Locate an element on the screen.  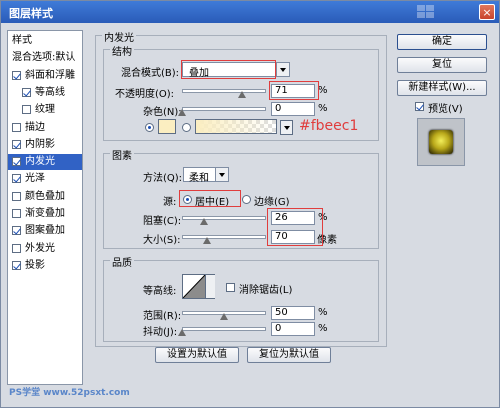
sidebar-item: 光泽 is located at coordinates (45, 179).